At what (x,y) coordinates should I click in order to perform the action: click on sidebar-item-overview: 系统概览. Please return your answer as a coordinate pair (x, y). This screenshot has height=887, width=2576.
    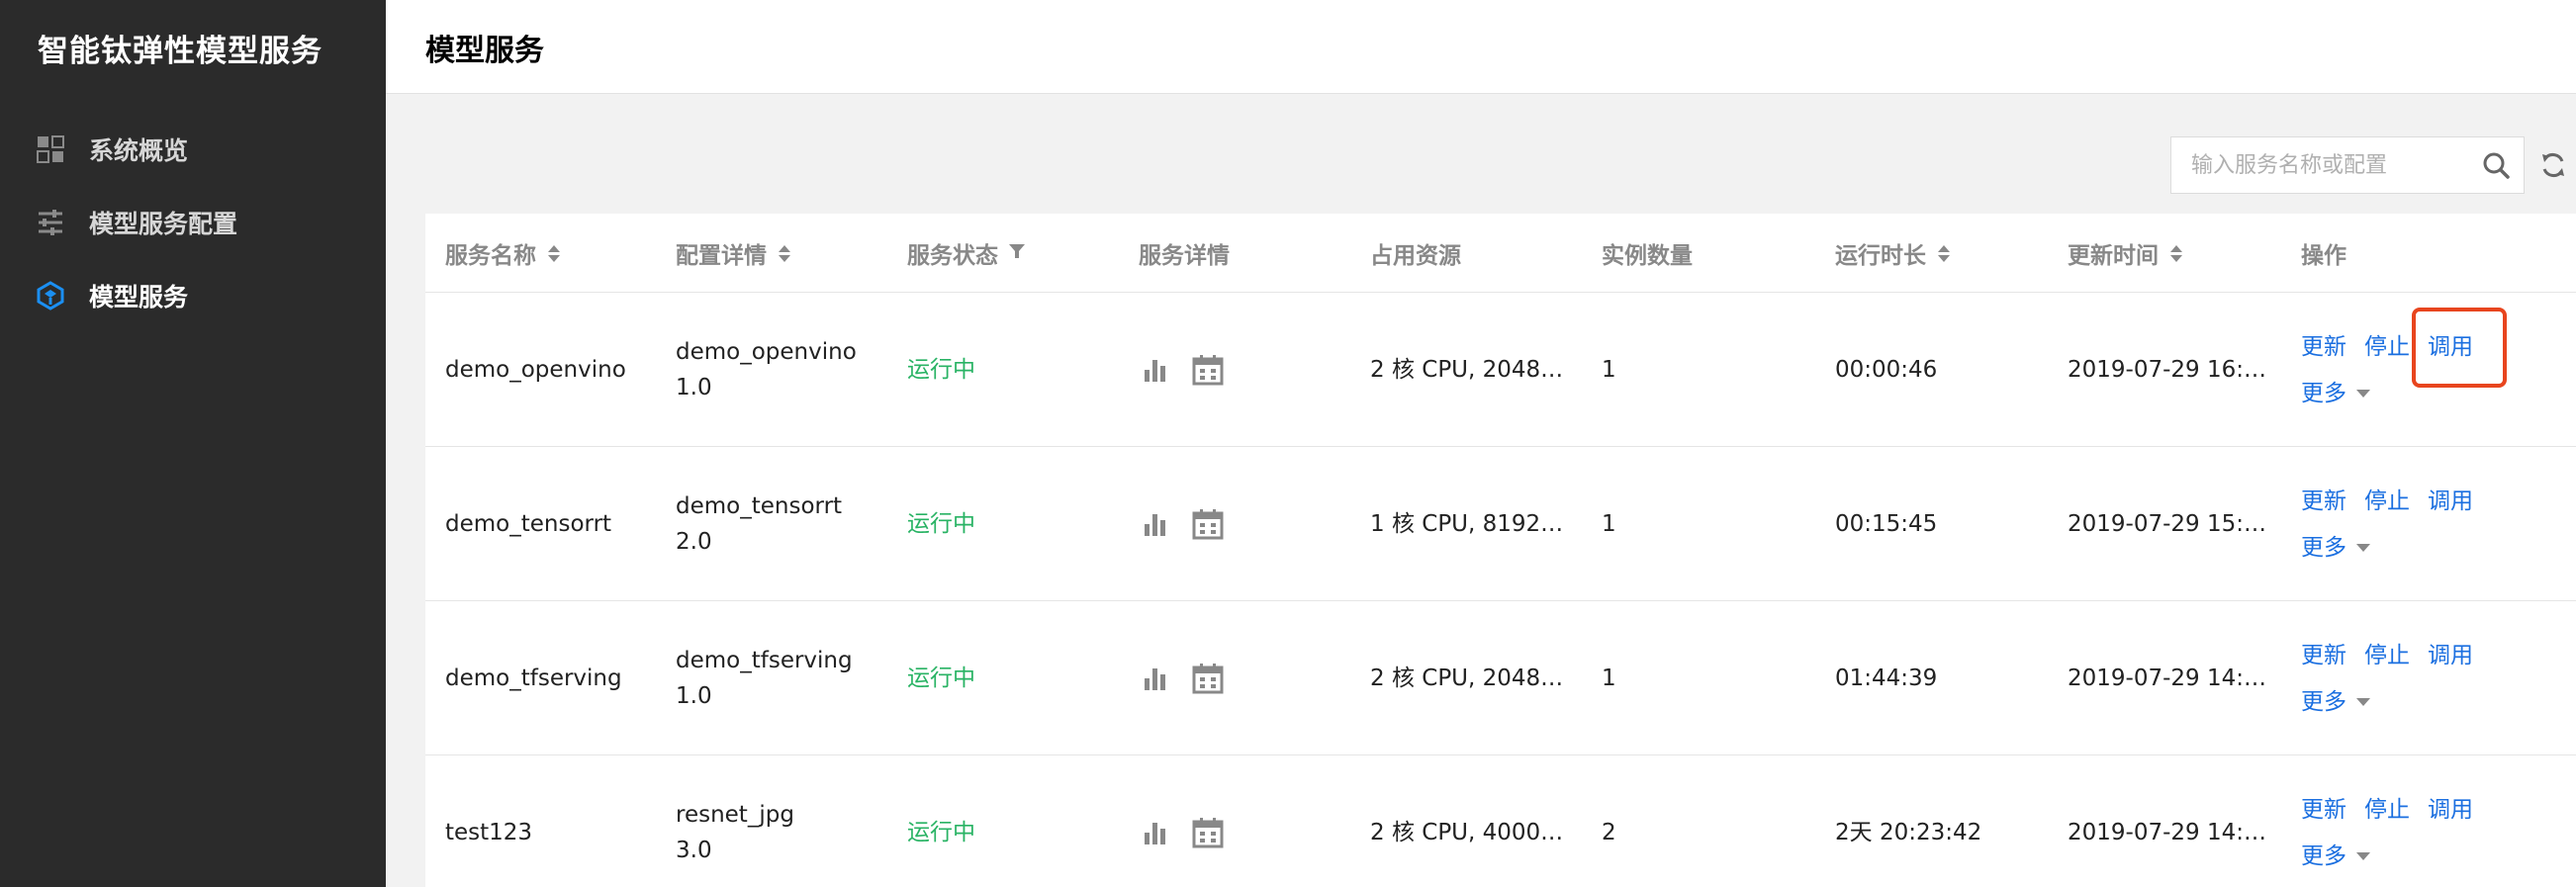
    Looking at the image, I should click on (193, 150).